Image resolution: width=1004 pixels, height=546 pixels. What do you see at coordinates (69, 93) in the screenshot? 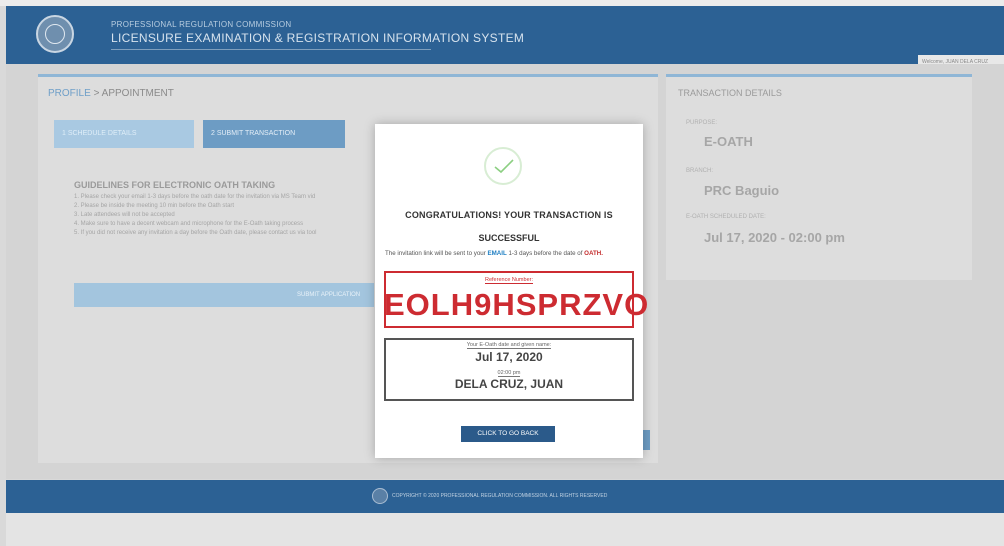
I see `breadcrumb-profile-link: PROFILE` at bounding box center [69, 93].